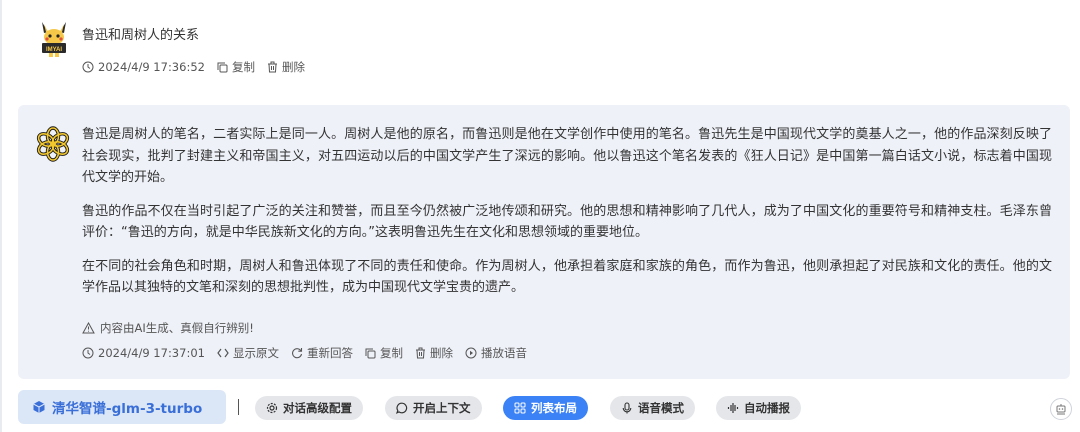  What do you see at coordinates (554, 408) in the screenshot?
I see `list-layout-label: 列表布局` at bounding box center [554, 408].